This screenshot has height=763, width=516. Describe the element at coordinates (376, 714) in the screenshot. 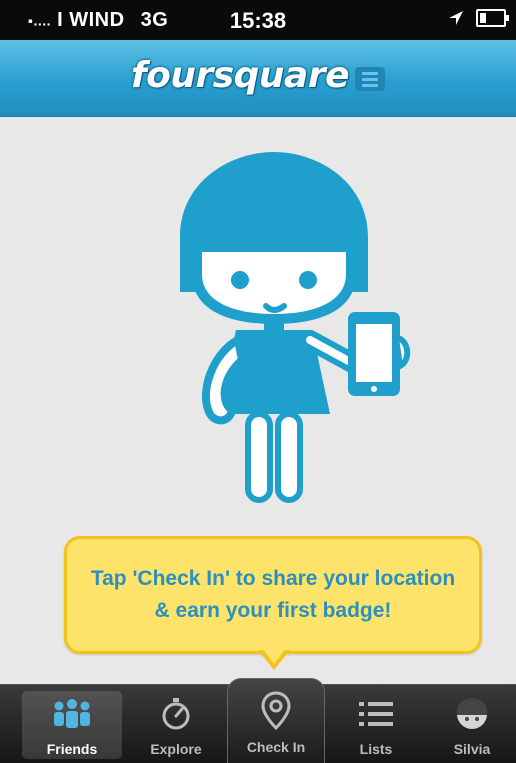

I see `list-icon` at that location.